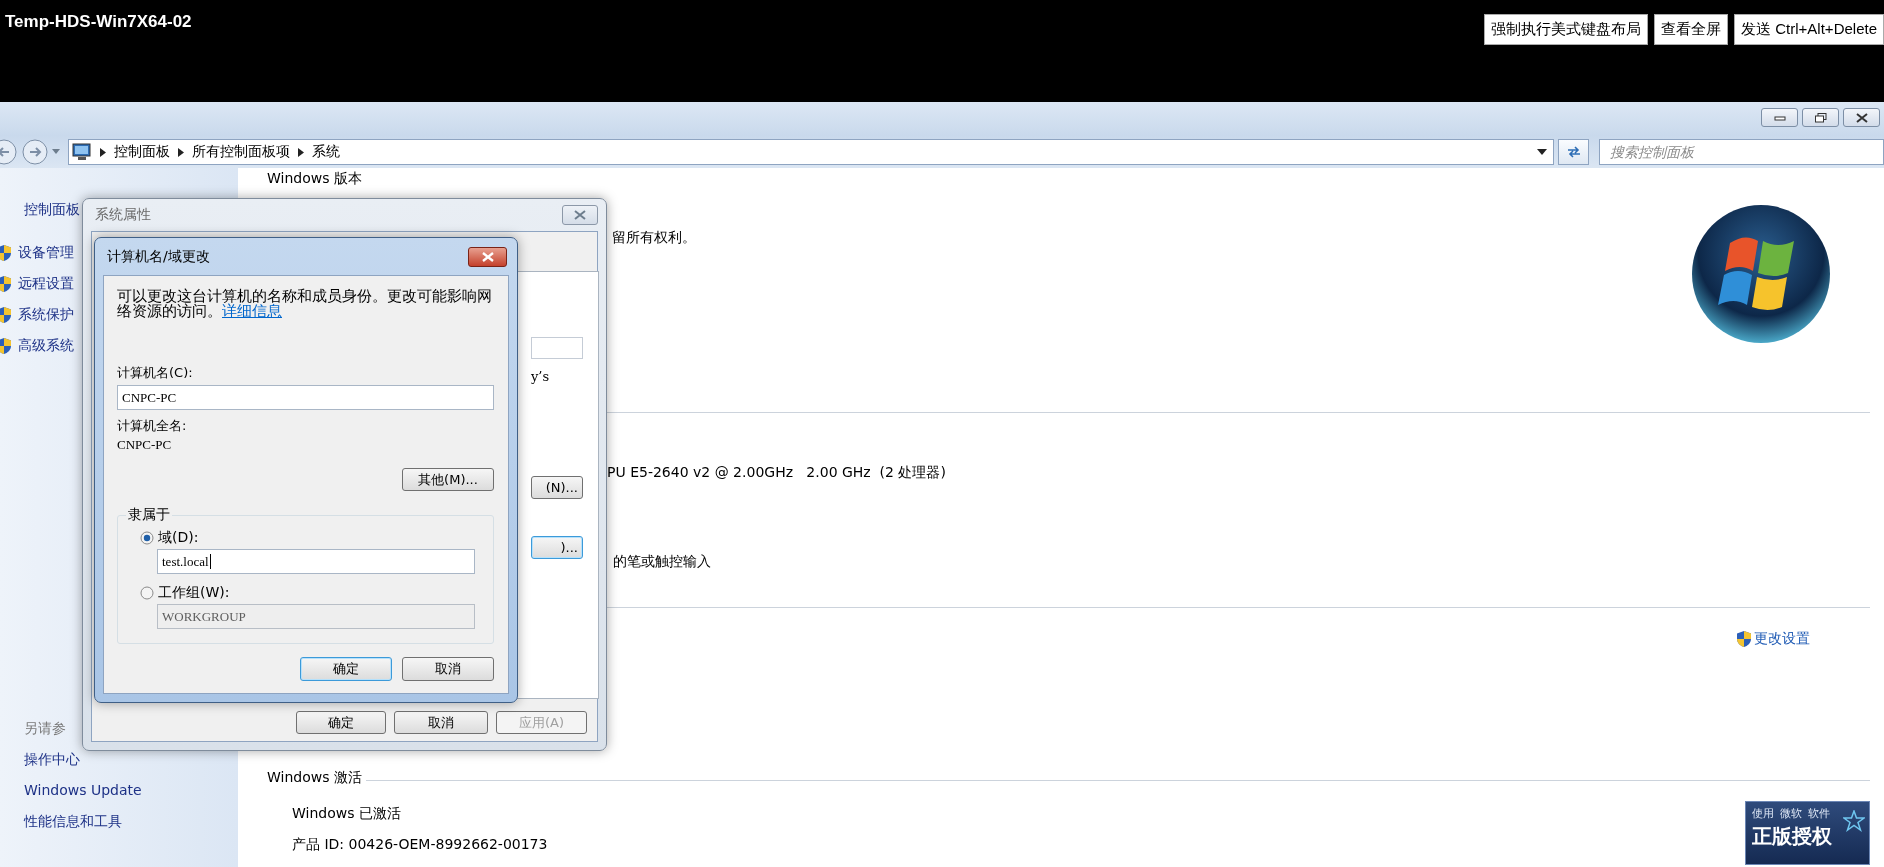  I want to click on badge-caption: 微软, so click(1791, 813).